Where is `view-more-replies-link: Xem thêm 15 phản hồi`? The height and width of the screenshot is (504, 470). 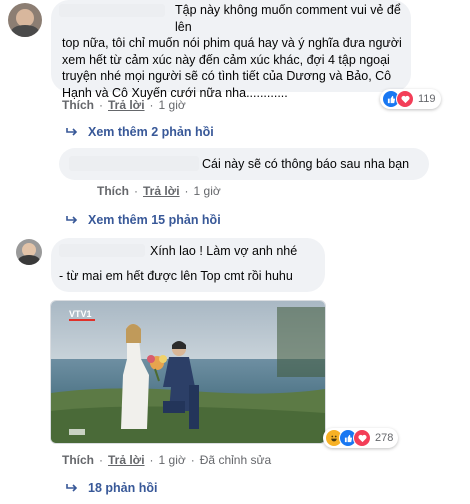 view-more-replies-link: Xem thêm 15 phản hồi is located at coordinates (143, 220).